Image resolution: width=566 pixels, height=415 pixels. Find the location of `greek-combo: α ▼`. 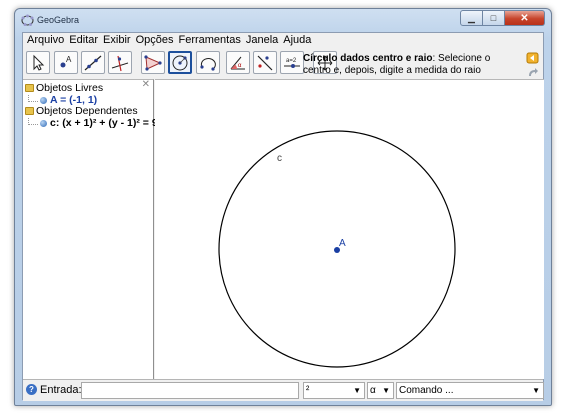

greek-combo: α ▼ is located at coordinates (380, 390).